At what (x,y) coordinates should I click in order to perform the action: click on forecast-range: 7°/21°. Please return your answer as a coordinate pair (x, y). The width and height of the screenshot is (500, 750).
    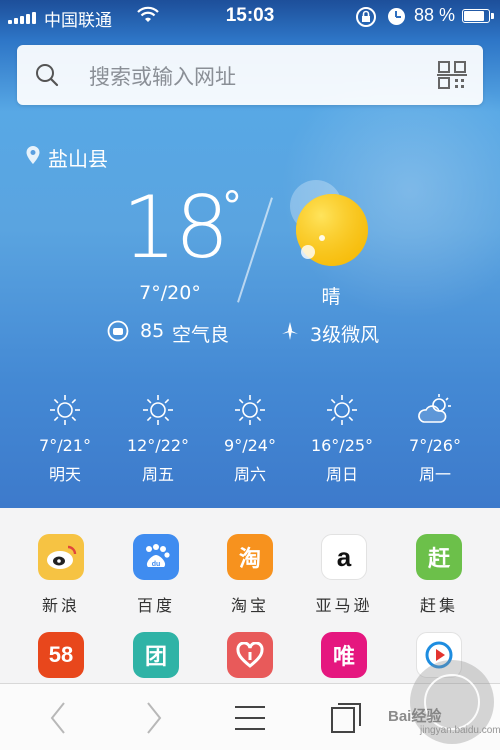
    Looking at the image, I should click on (65, 445).